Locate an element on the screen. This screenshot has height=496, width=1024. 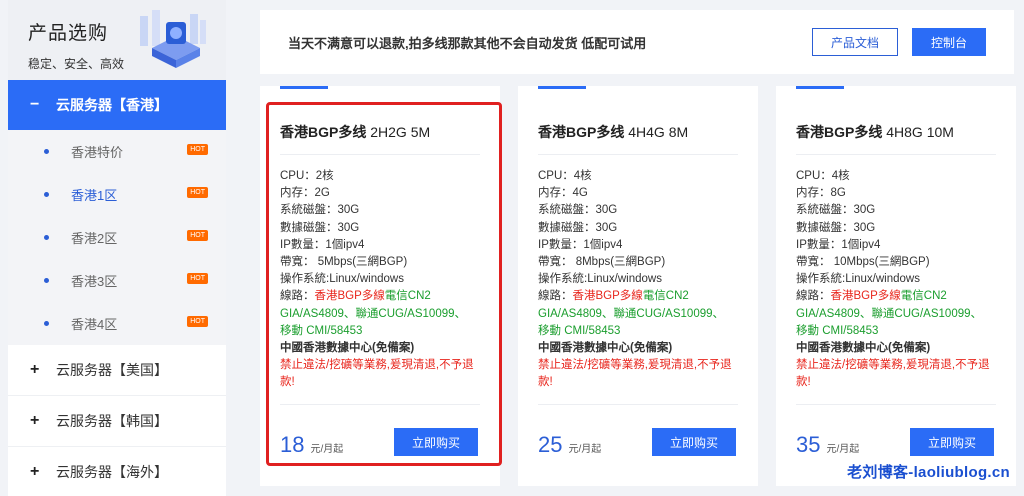
card-title: 香港BGP多线 4H4G 8M is located at coordinates (613, 132).